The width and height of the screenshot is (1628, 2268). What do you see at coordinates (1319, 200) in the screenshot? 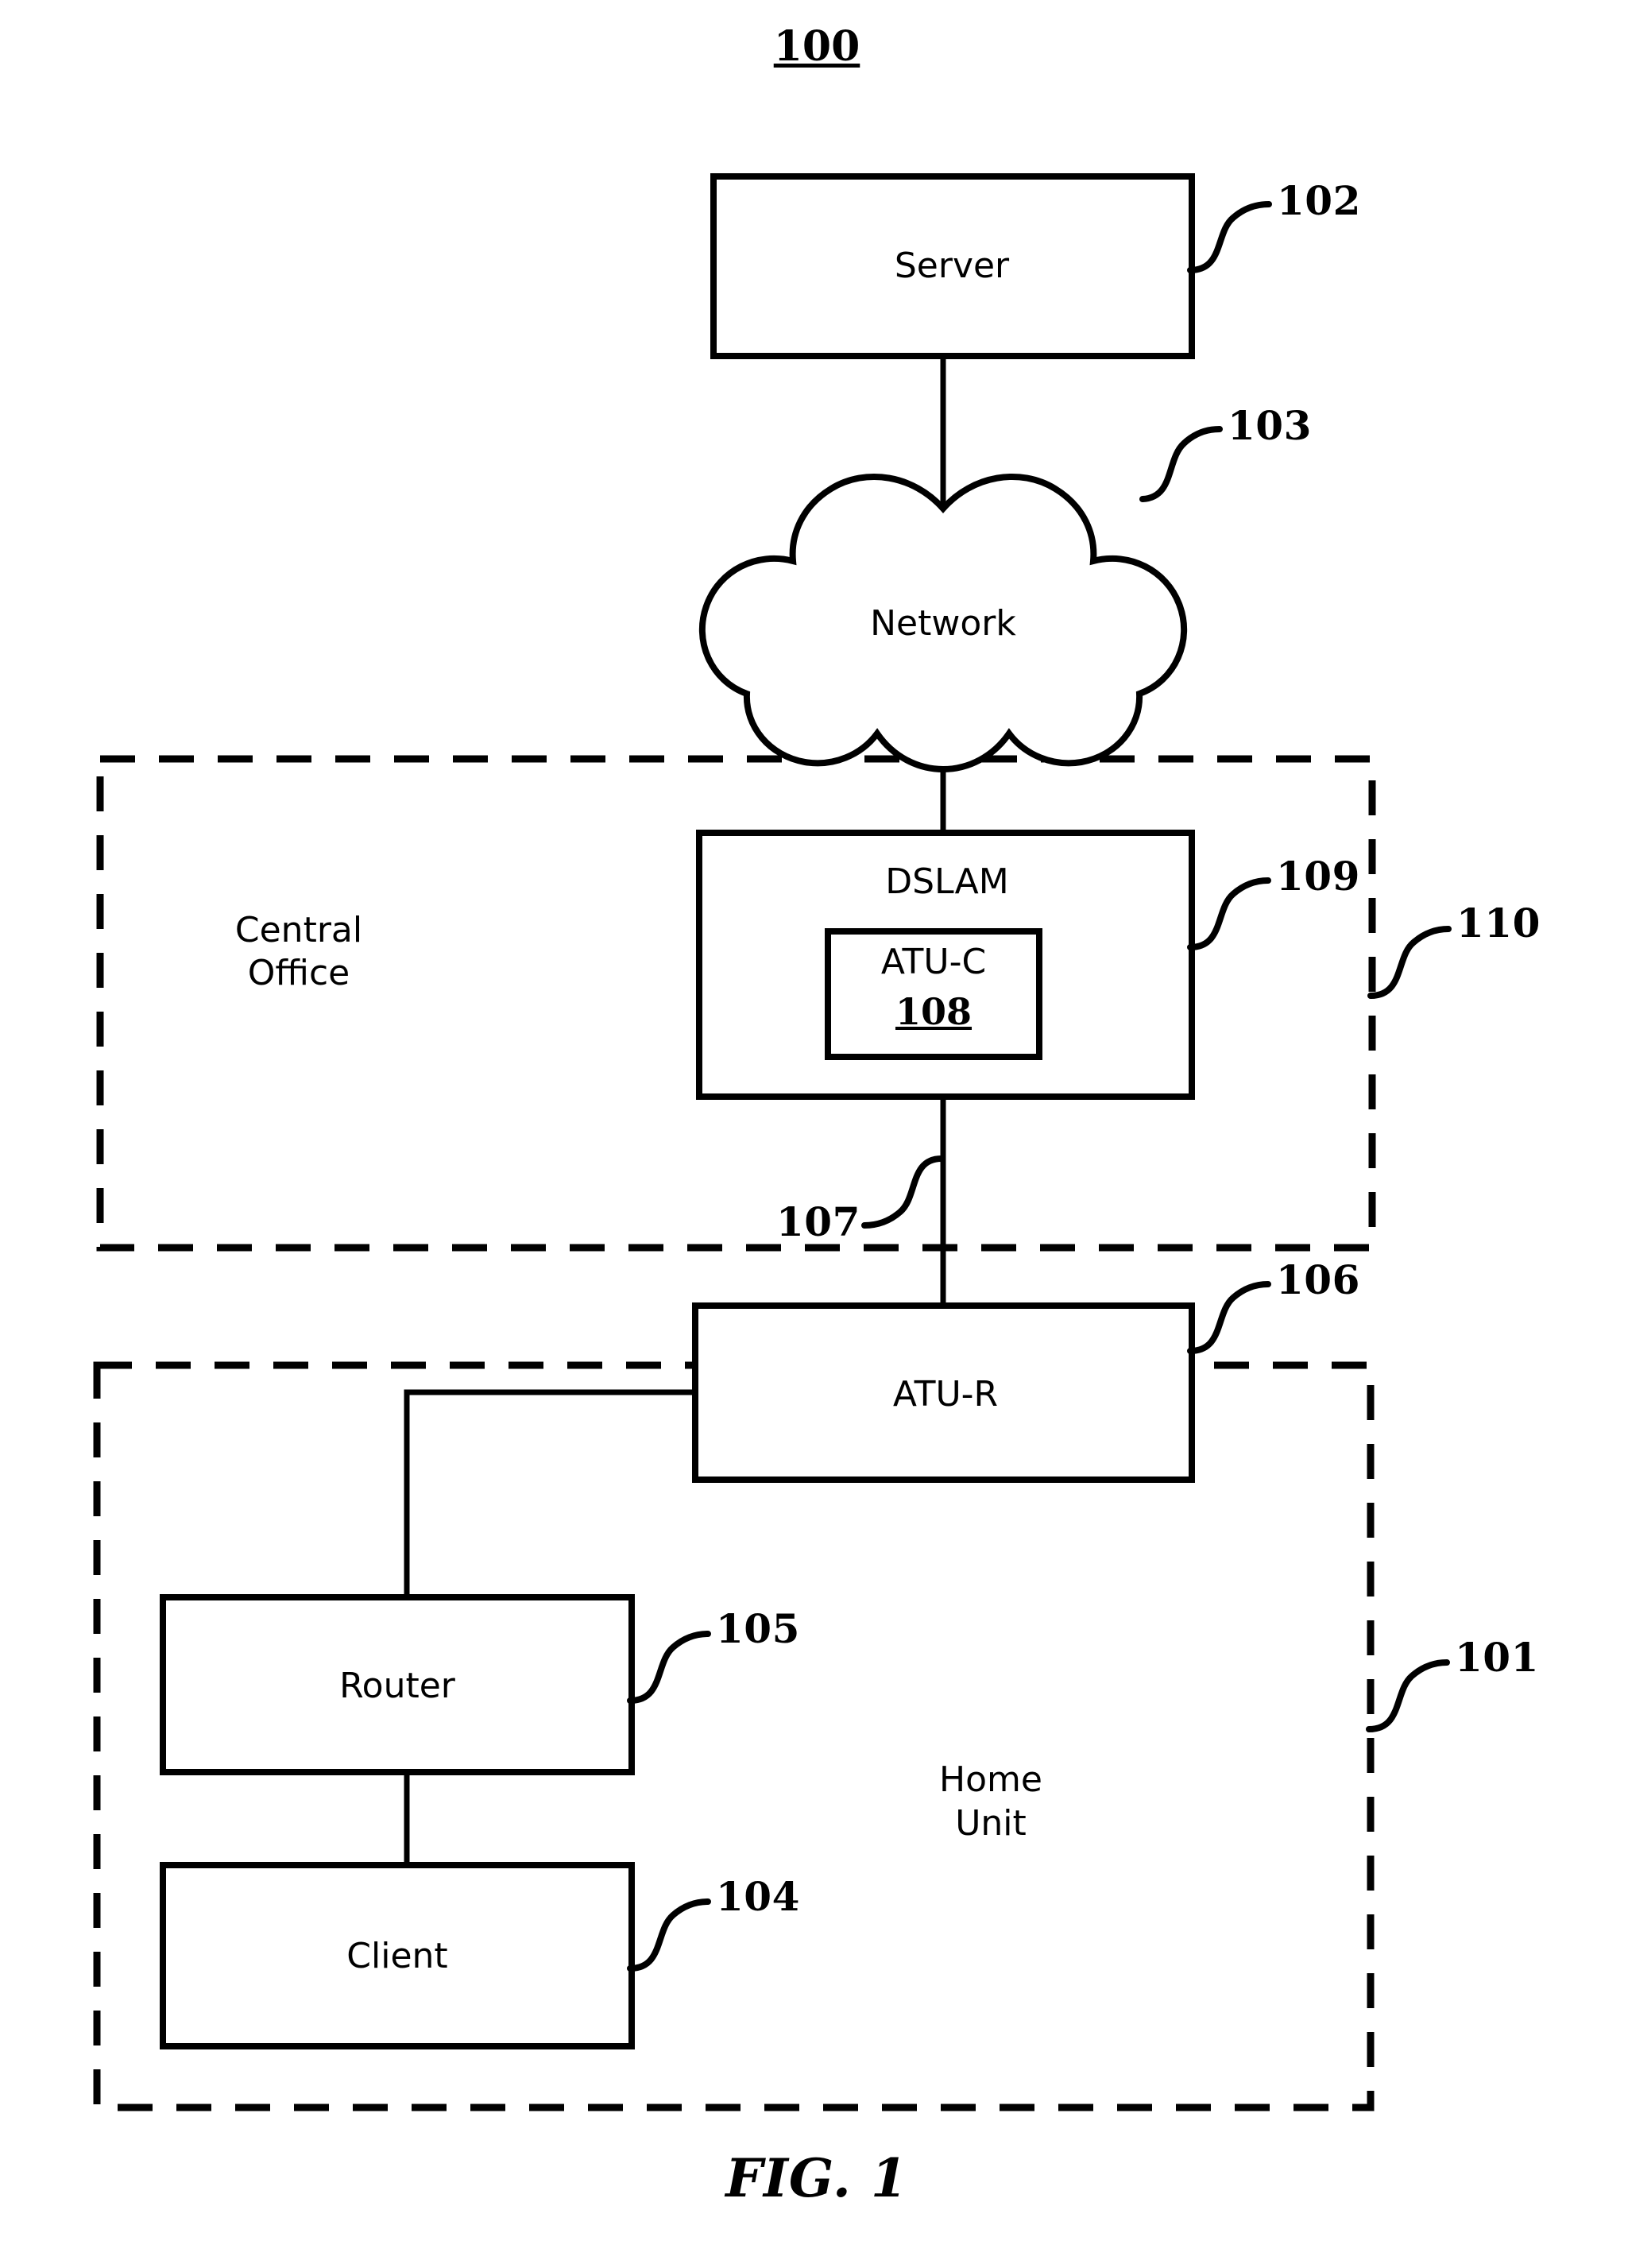
I see `reference-102: 102` at bounding box center [1319, 200].